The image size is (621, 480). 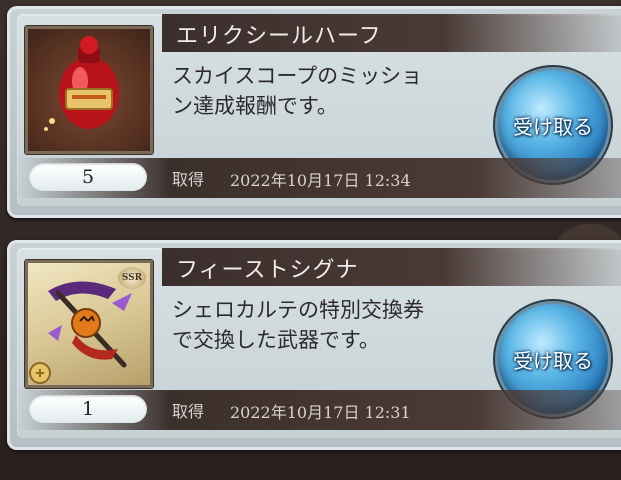 What do you see at coordinates (88, 177) in the screenshot?
I see `quantity-badge: 5` at bounding box center [88, 177].